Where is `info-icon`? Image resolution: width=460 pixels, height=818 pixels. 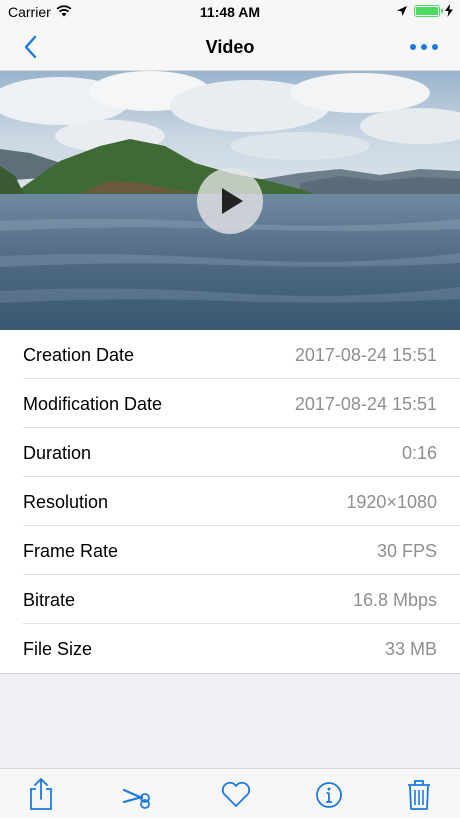 info-icon is located at coordinates (329, 795).